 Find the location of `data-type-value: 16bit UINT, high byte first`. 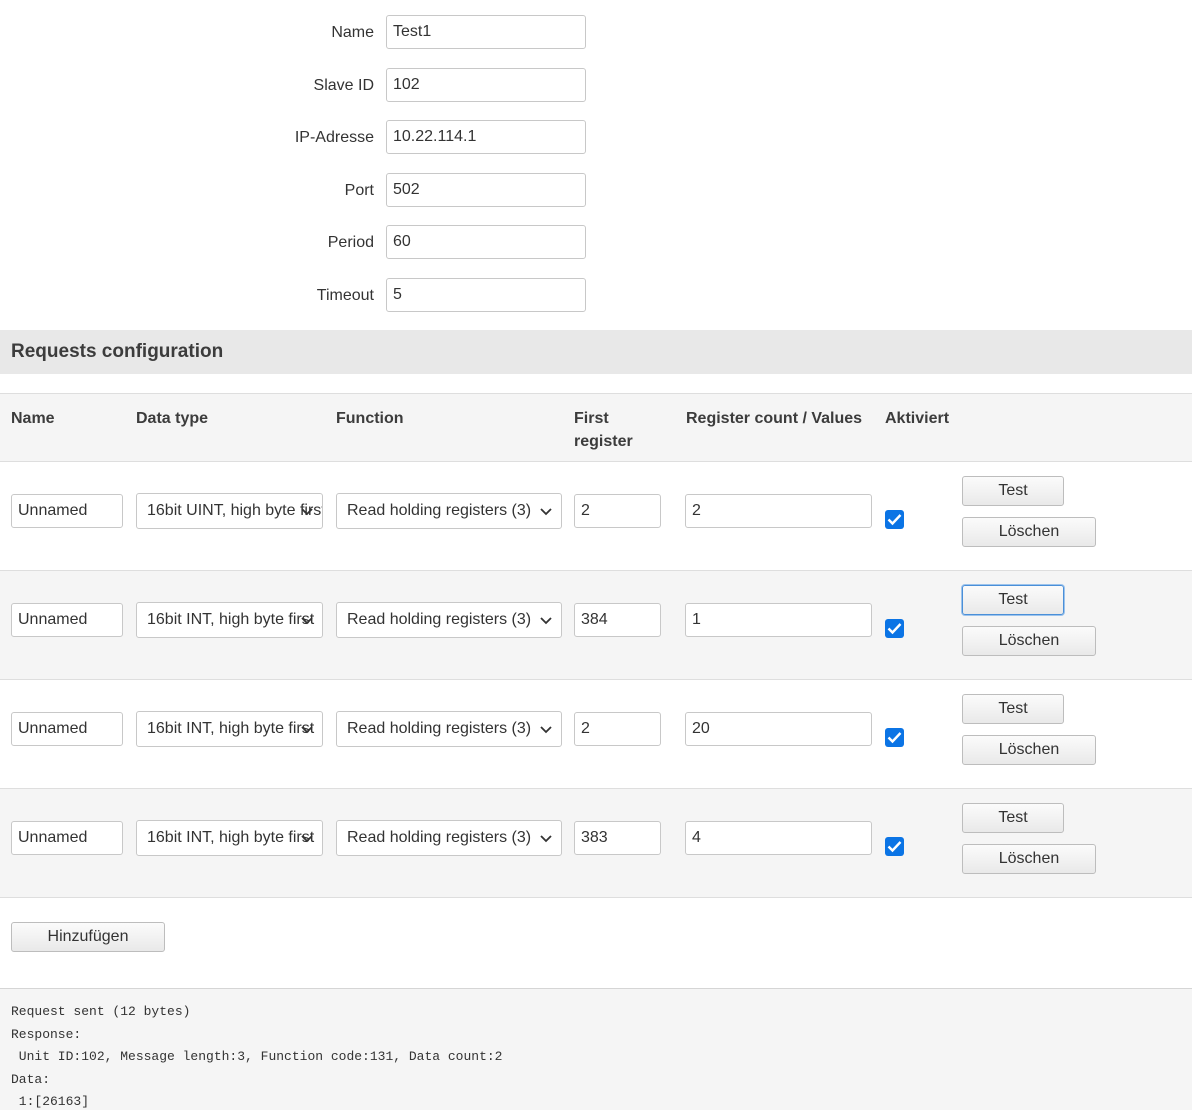

data-type-value: 16bit UINT, high byte first is located at coordinates (235, 510).